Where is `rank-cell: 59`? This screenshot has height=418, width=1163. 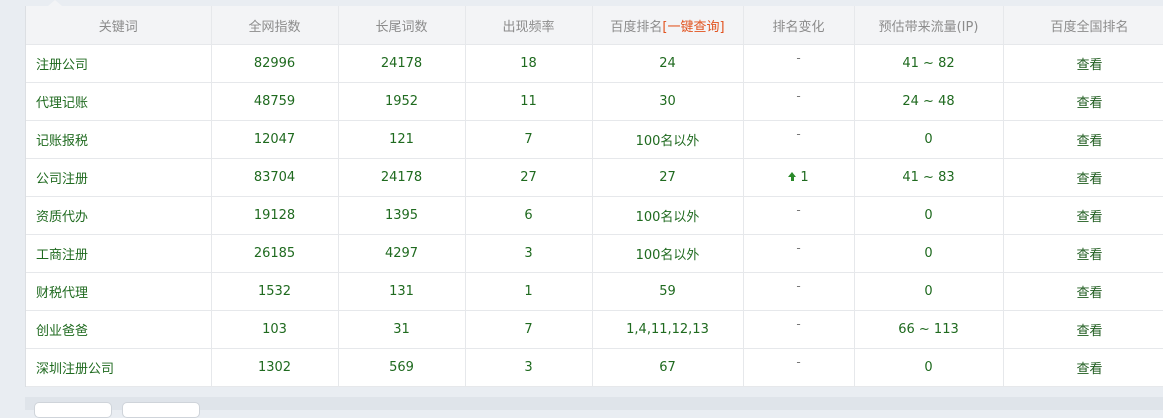 rank-cell: 59 is located at coordinates (668, 291).